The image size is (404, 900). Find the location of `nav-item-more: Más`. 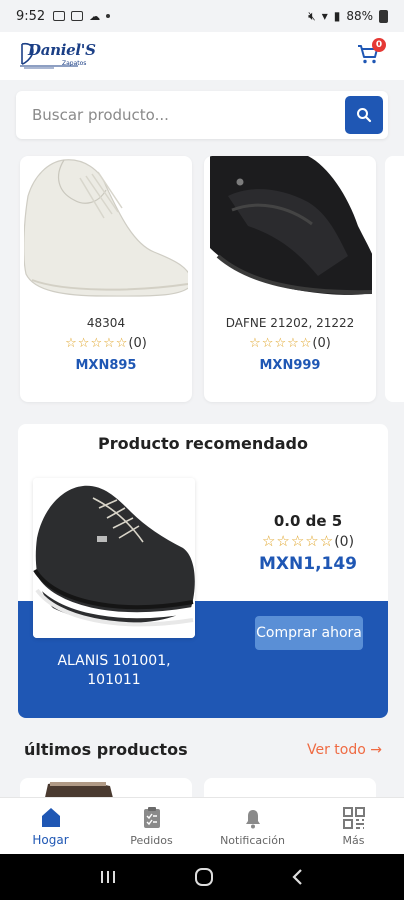

nav-item-more: Más is located at coordinates (353, 826).